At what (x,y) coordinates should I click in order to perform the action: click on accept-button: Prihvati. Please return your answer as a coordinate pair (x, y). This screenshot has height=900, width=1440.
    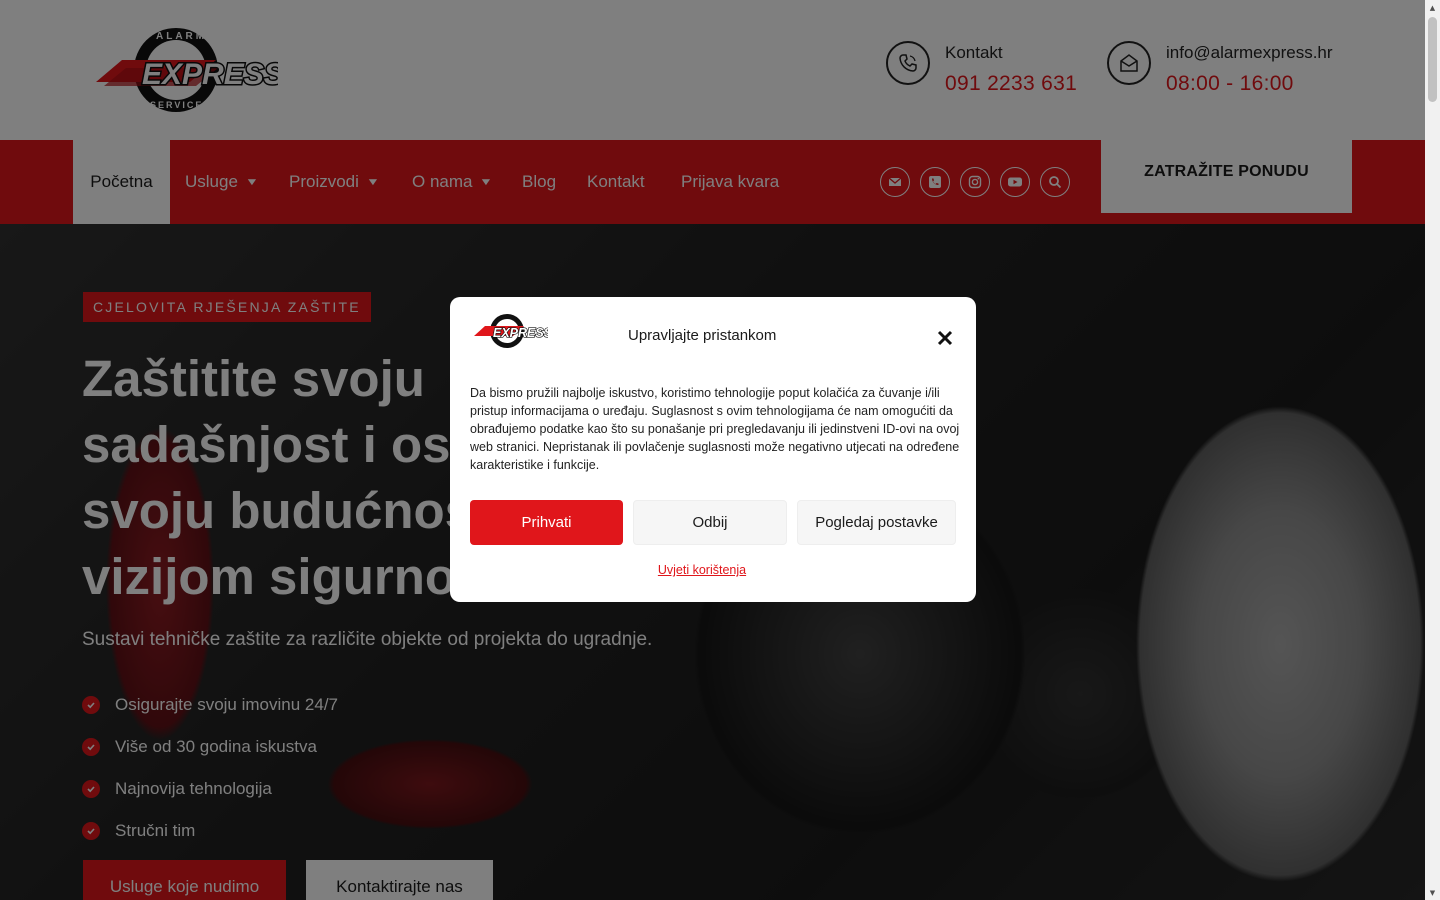
    Looking at the image, I should click on (546, 522).